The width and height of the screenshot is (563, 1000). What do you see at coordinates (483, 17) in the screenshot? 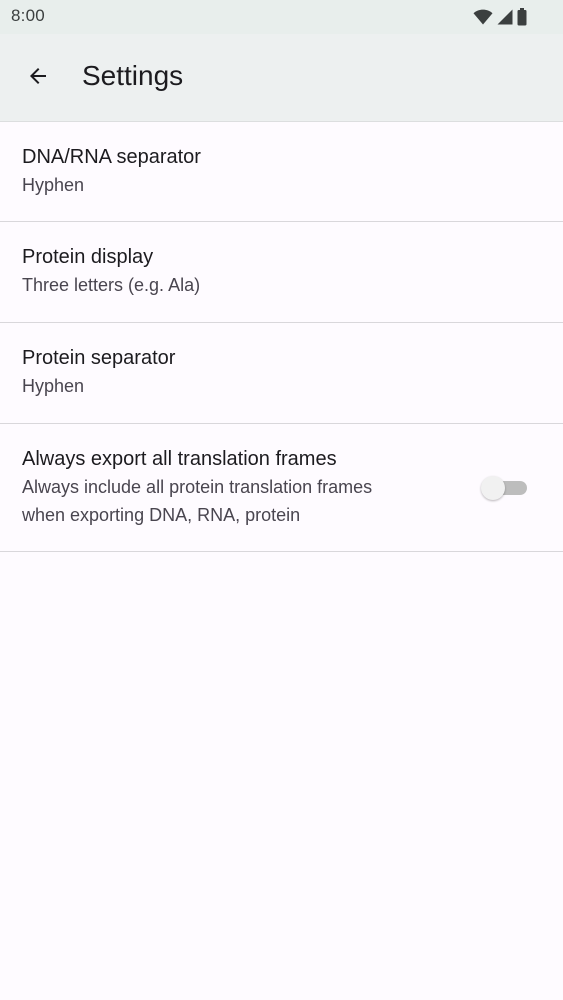
I see `wifi-icon` at bounding box center [483, 17].